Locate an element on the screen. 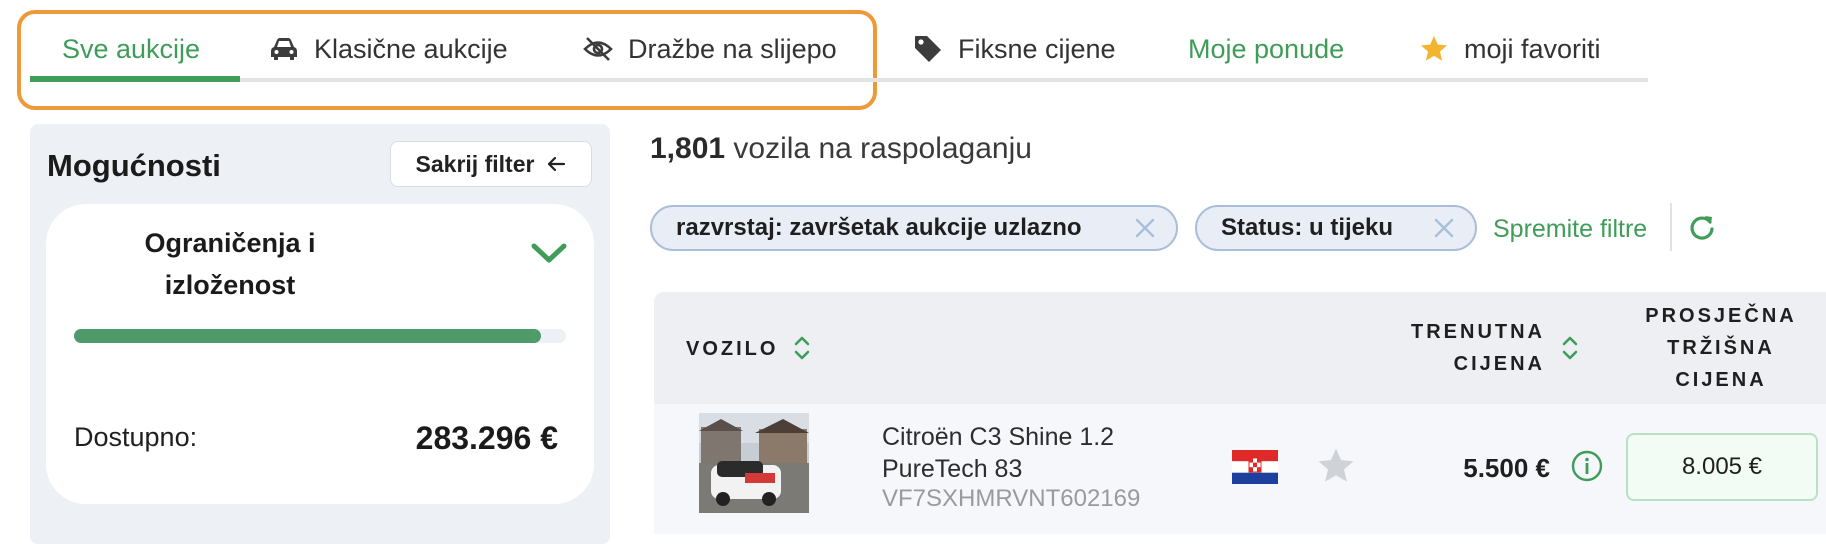  tab-label: moji favoriti is located at coordinates (1532, 48).